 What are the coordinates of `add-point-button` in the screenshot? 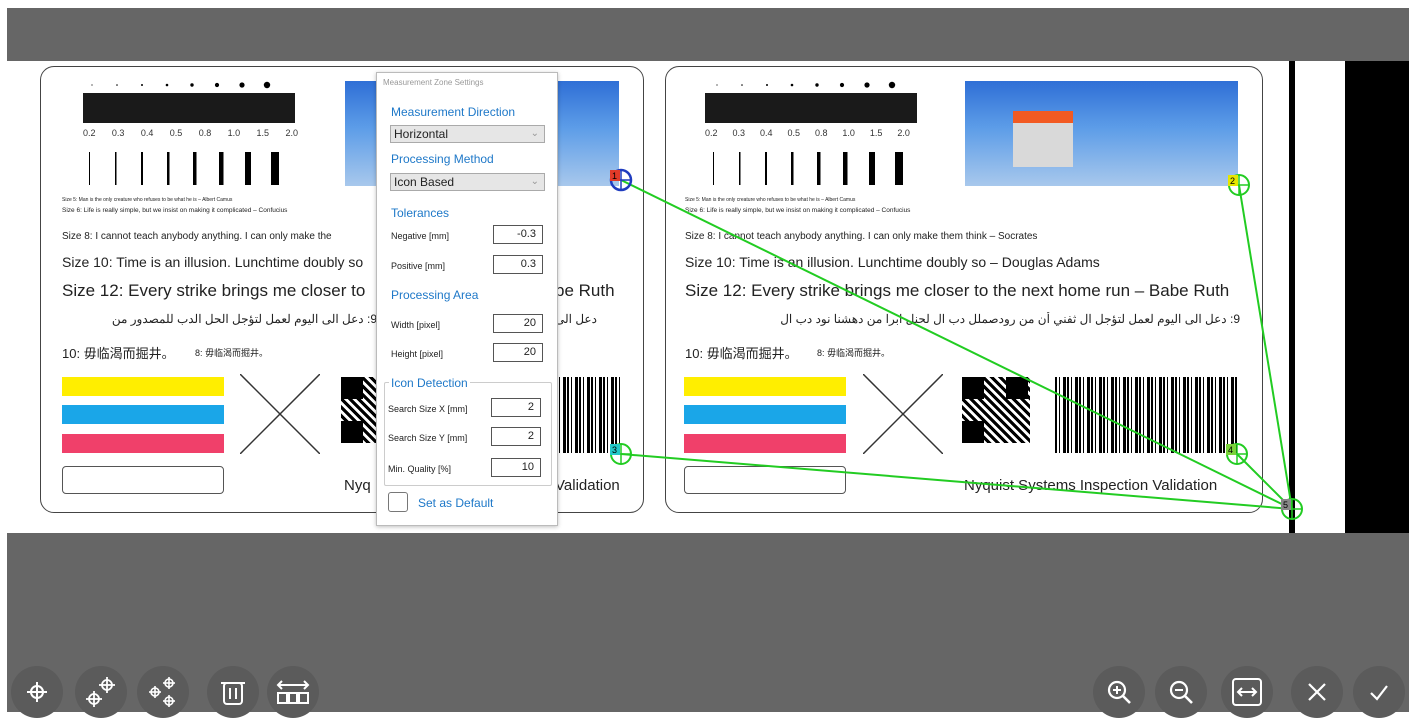 It's located at (37, 692).